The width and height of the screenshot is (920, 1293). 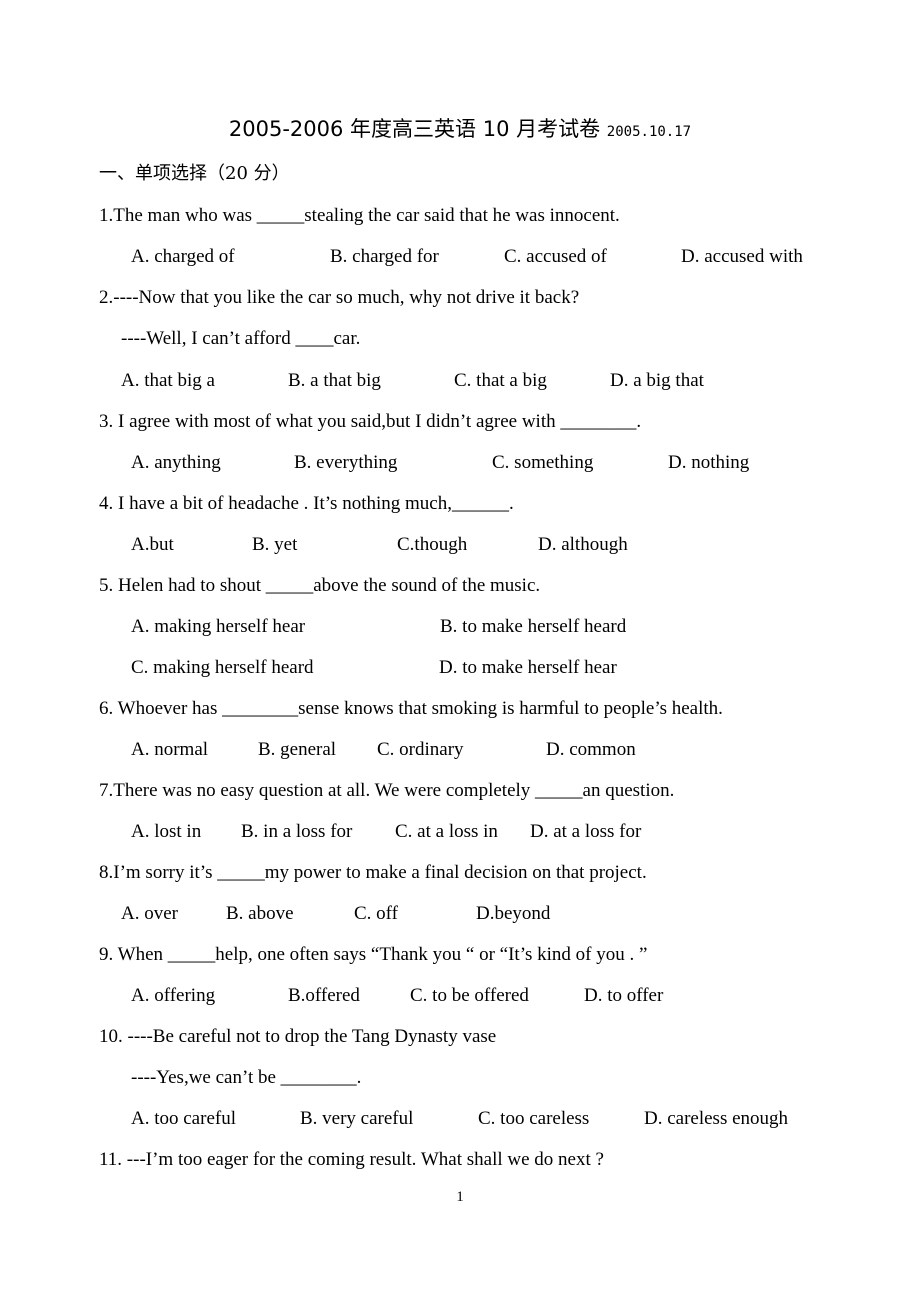 What do you see at coordinates (384, 256) in the screenshot?
I see `question-1-option-b: B. charged for` at bounding box center [384, 256].